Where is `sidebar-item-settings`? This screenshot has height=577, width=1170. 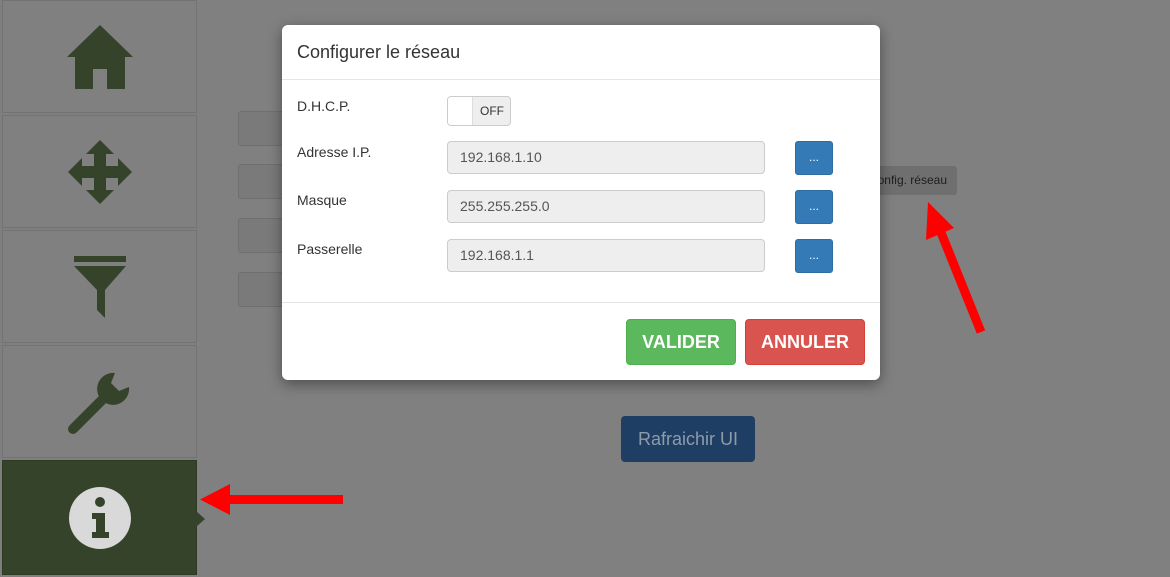 sidebar-item-settings is located at coordinates (99, 401).